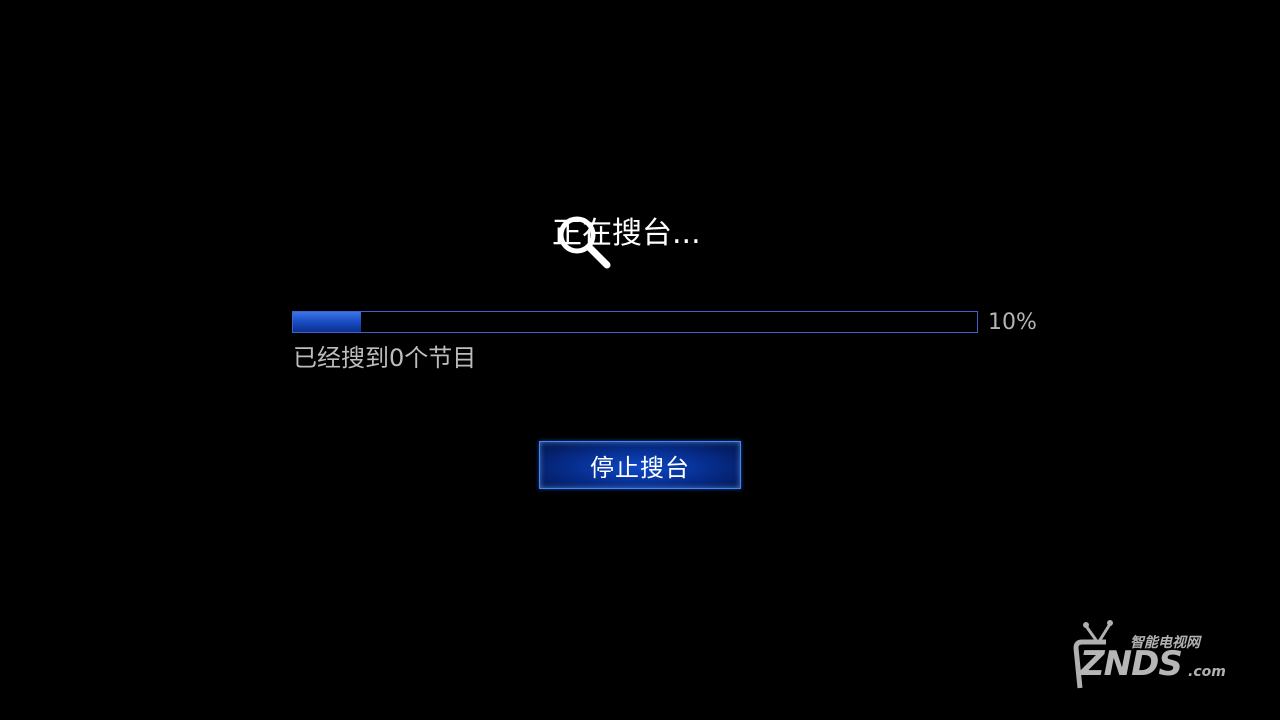 This screenshot has width=1280, height=720. I want to click on channels-found-status: 已经搜到0个节目, so click(385, 358).